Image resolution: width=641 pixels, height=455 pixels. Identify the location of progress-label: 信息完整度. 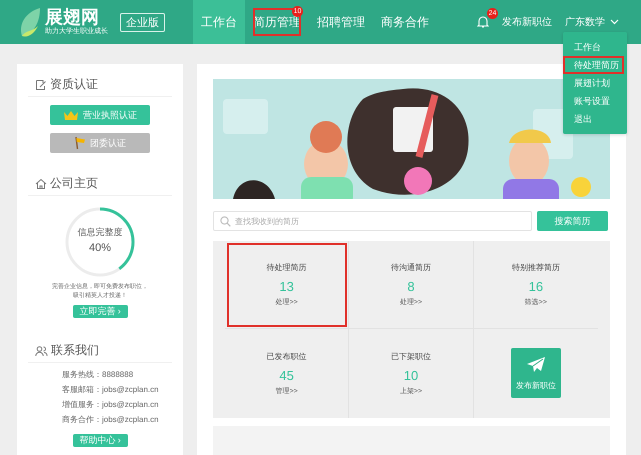
(100, 232).